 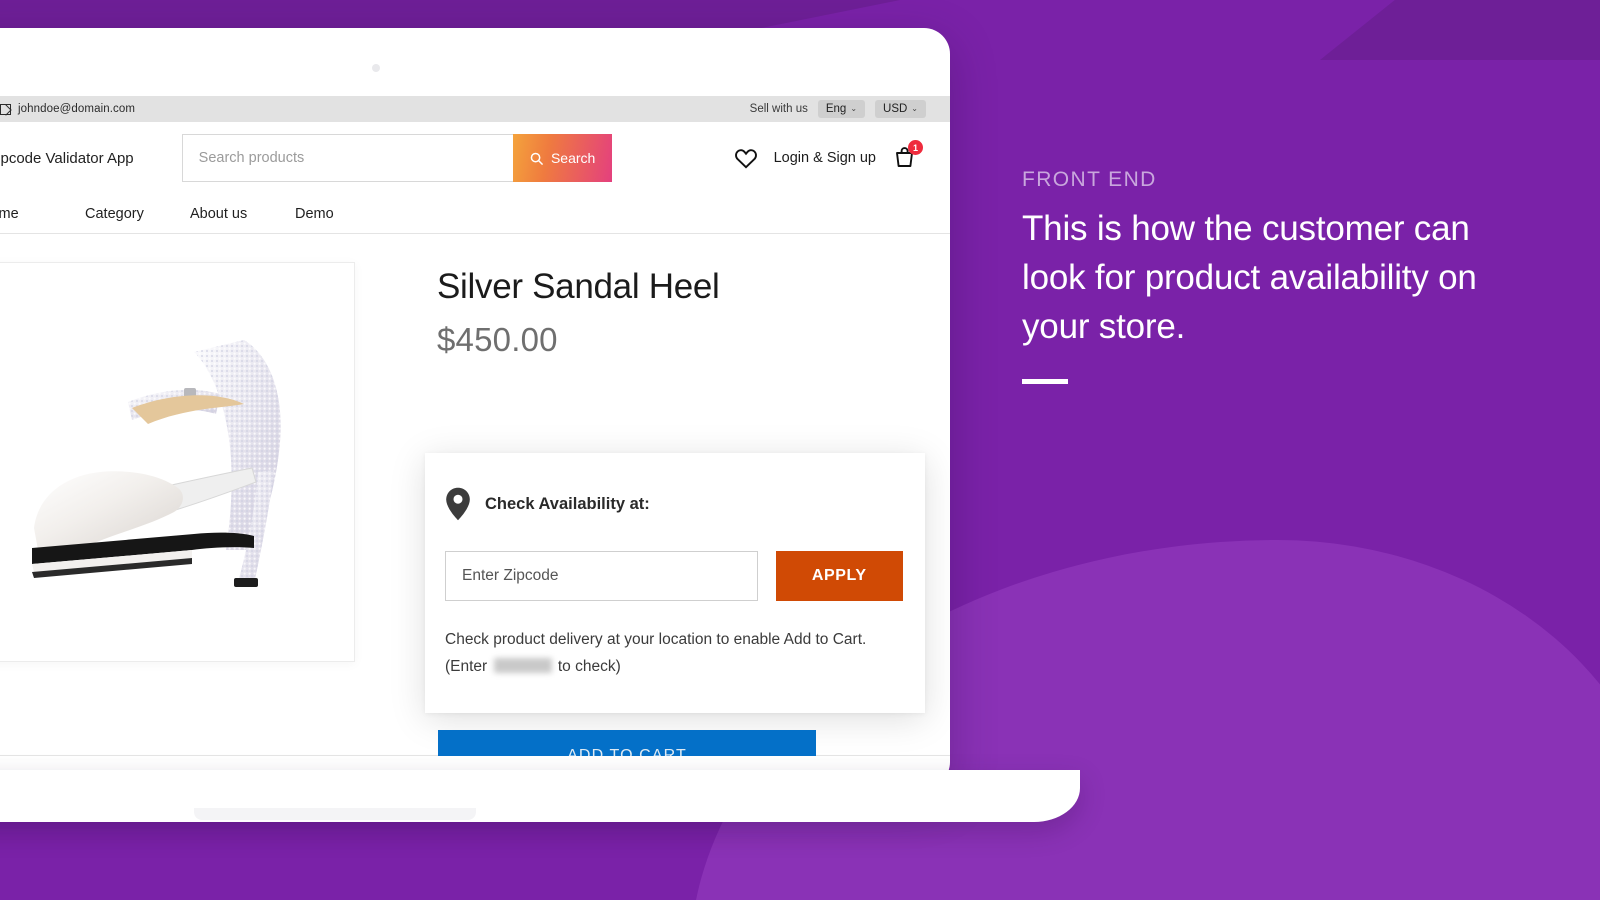 I want to click on brand-block: Zipcode Validator App, so click(x=67, y=158).